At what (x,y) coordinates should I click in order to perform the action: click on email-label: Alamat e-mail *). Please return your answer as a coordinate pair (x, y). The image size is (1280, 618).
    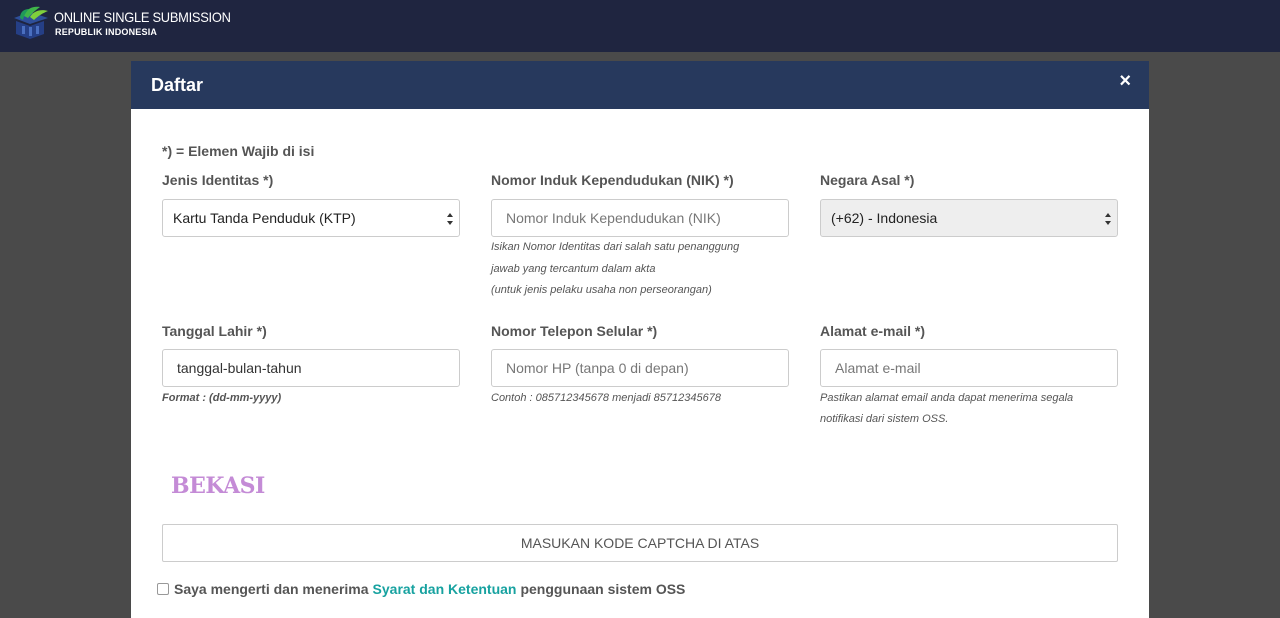
    Looking at the image, I should click on (873, 331).